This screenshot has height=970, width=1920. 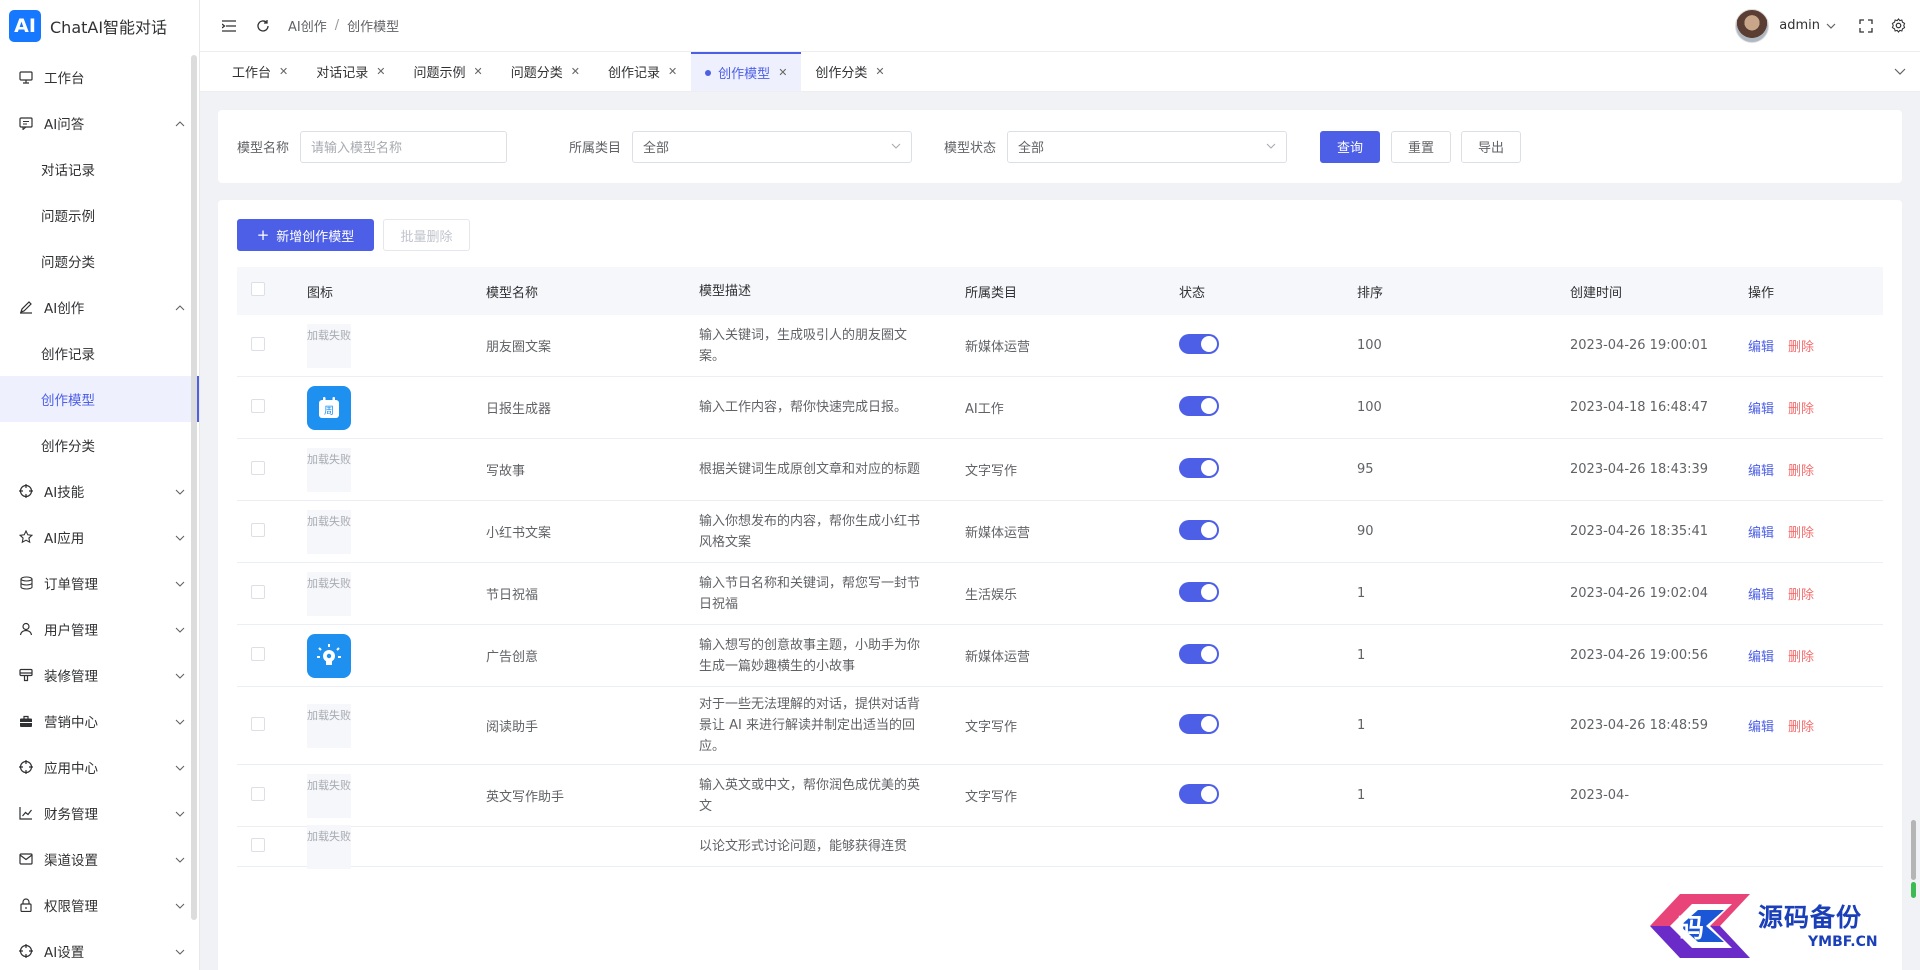 What do you see at coordinates (1866, 26) in the screenshot?
I see `fullscreen-icon` at bounding box center [1866, 26].